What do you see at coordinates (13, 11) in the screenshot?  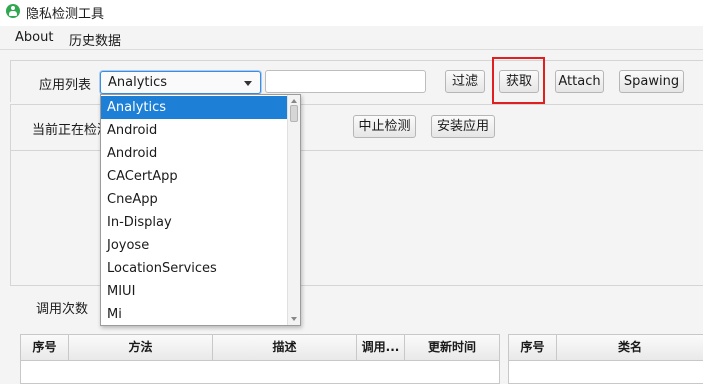 I see `app-user-icon` at bounding box center [13, 11].